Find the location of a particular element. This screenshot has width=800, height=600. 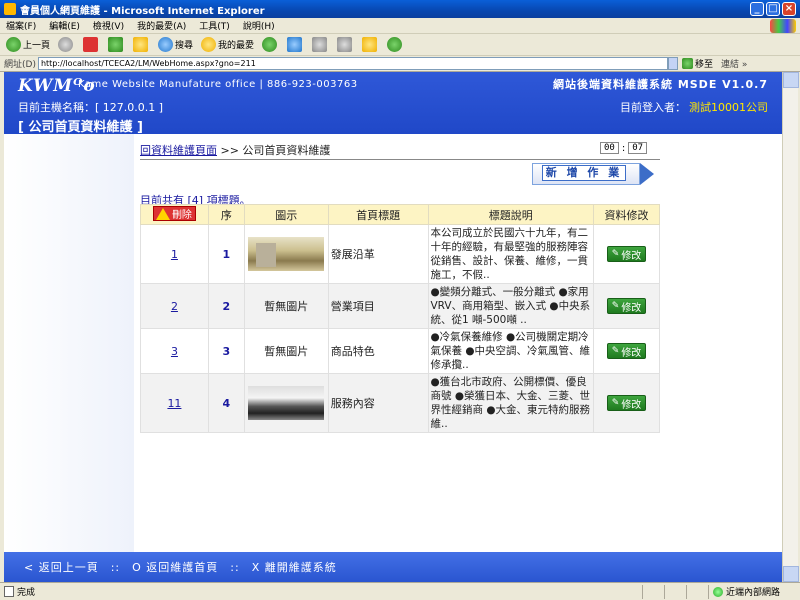

left-sidebar is located at coordinates (69, 343).